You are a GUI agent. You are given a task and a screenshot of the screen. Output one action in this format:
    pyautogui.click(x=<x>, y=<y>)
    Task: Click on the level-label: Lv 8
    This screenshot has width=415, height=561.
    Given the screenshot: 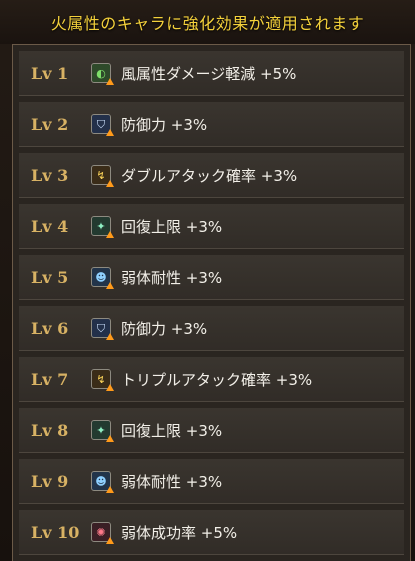 What is the action you would take?
    pyautogui.click(x=50, y=430)
    